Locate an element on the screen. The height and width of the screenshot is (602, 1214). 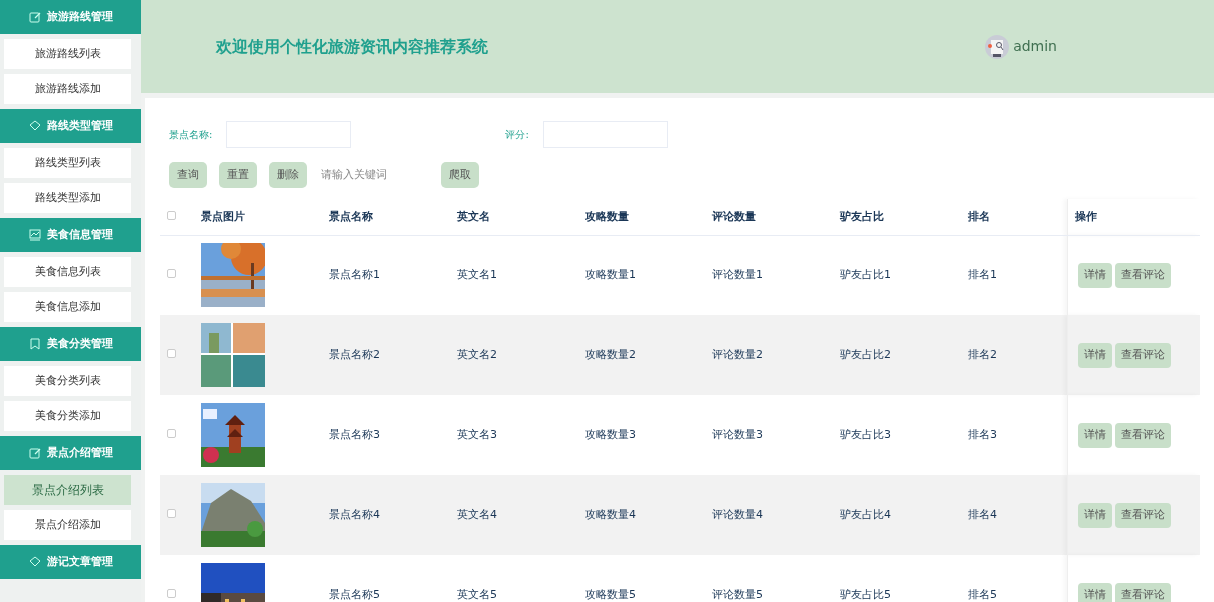
table-cell: 英文名2 is located at coordinates (477, 354).